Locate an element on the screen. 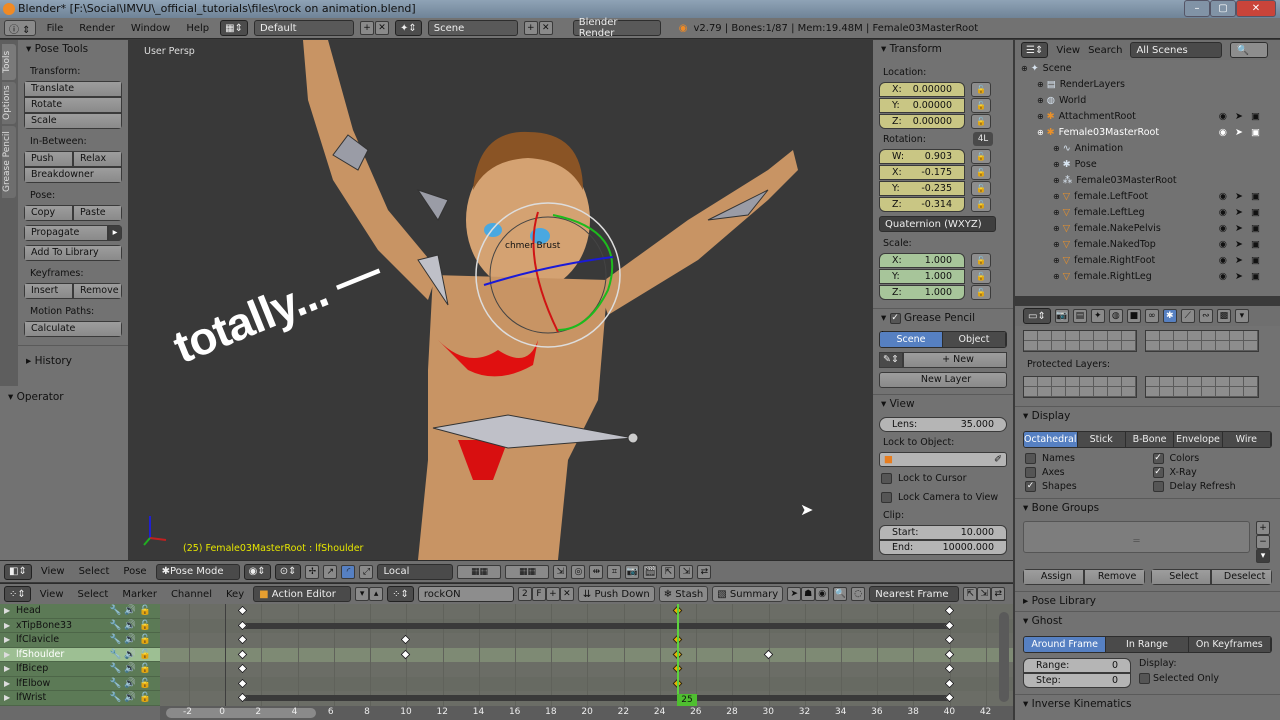 Image resolution: width=1280 pixels, height=720 pixels. bone-groups-list: ═ is located at coordinates (1136, 537).